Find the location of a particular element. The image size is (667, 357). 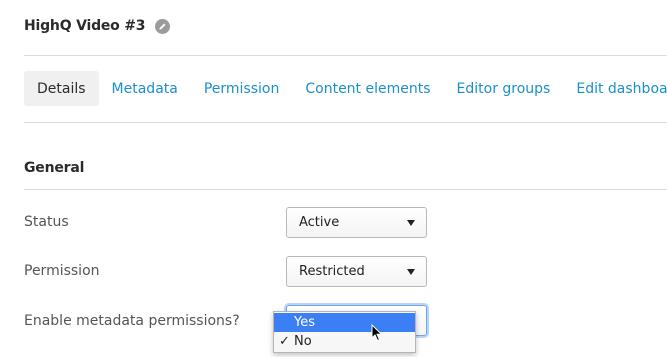

permission-select: Restricted is located at coordinates (356, 271).